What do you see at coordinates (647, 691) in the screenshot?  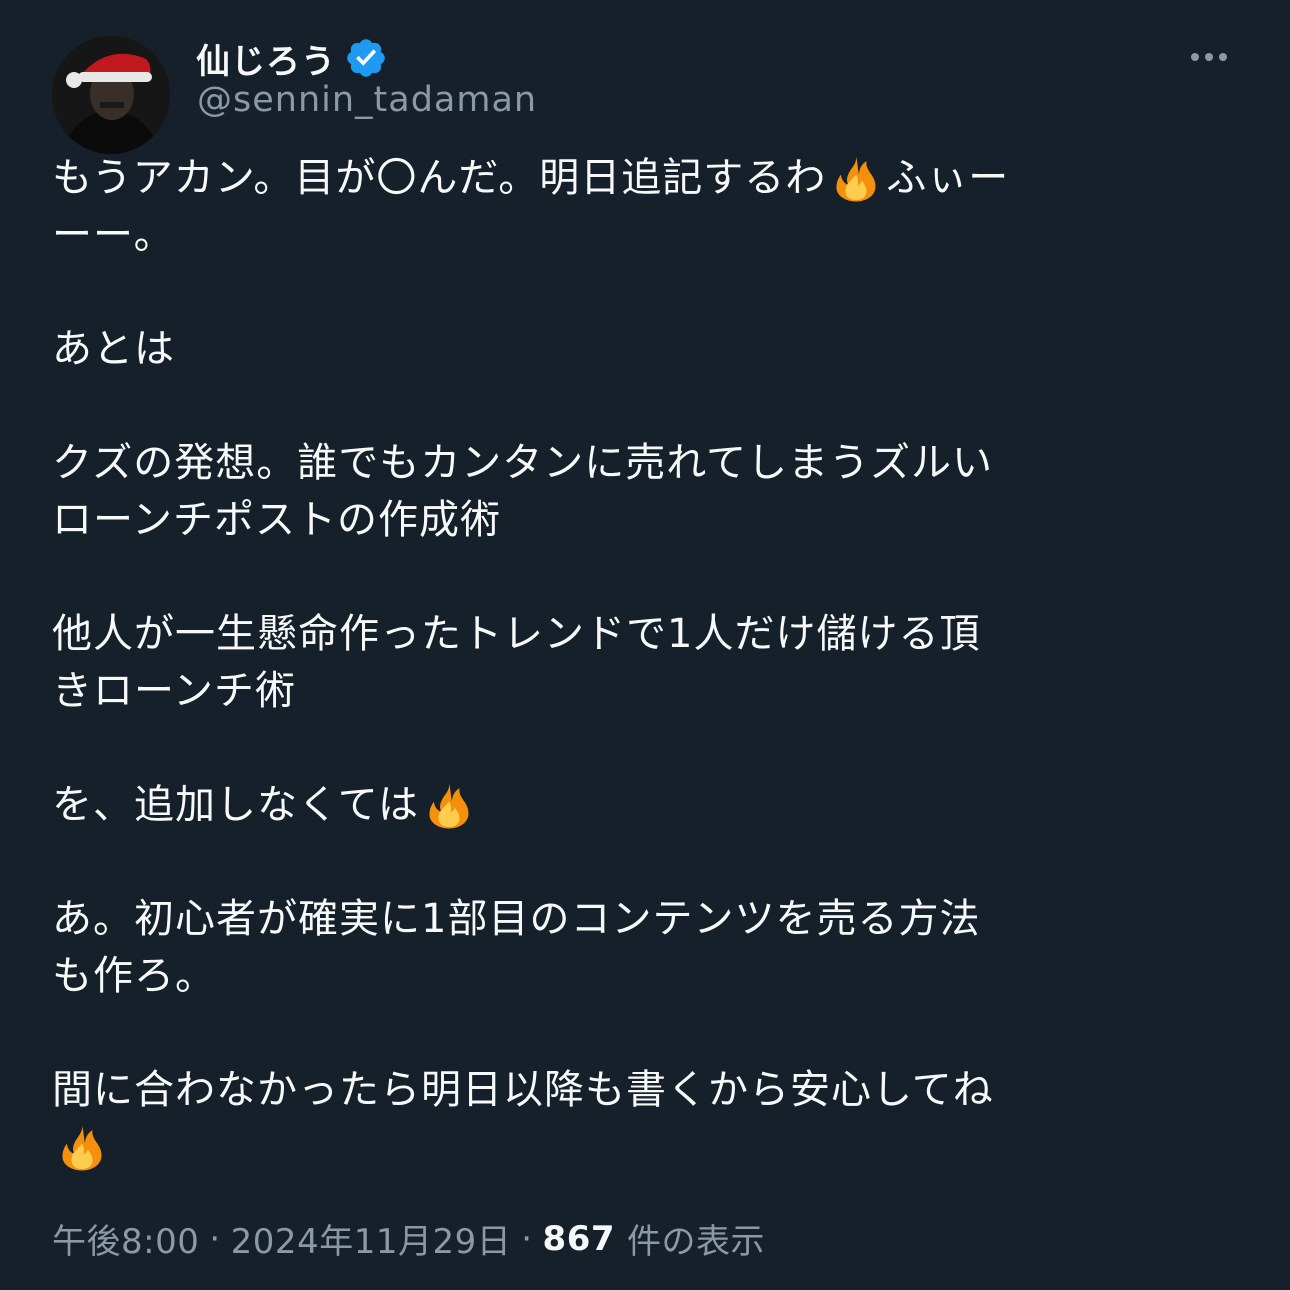 I see `post-line: きローンチ術` at bounding box center [647, 691].